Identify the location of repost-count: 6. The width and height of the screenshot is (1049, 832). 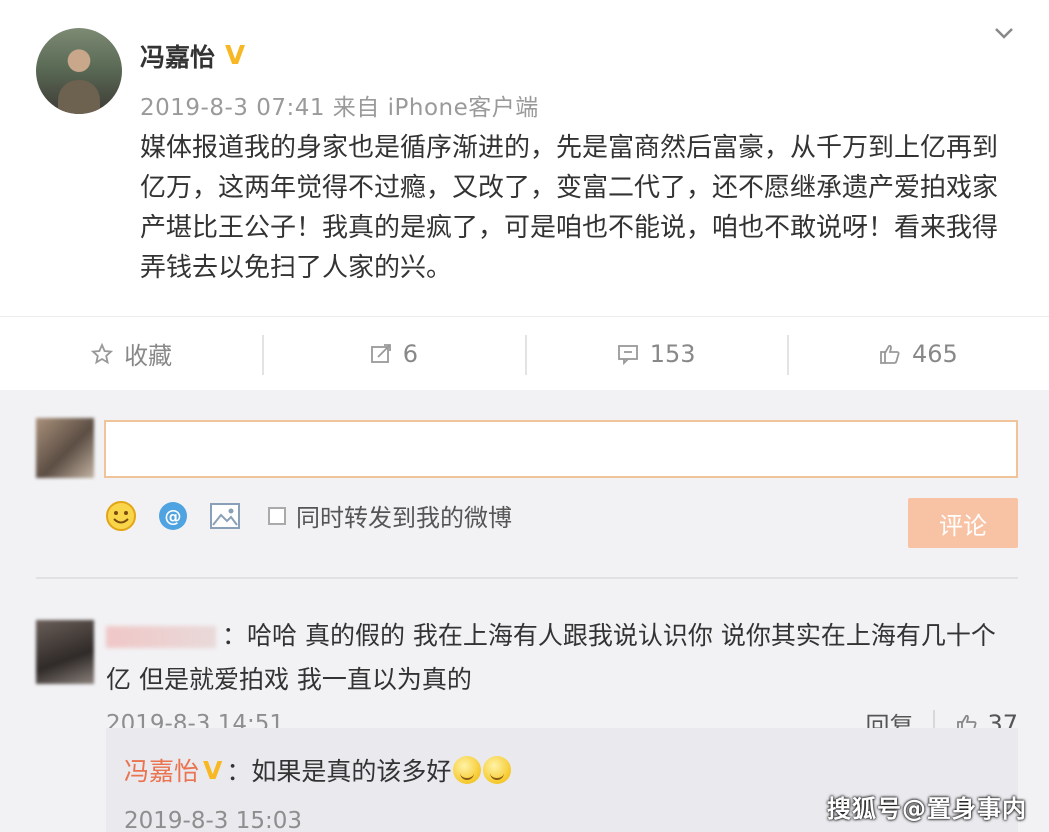
(410, 353).